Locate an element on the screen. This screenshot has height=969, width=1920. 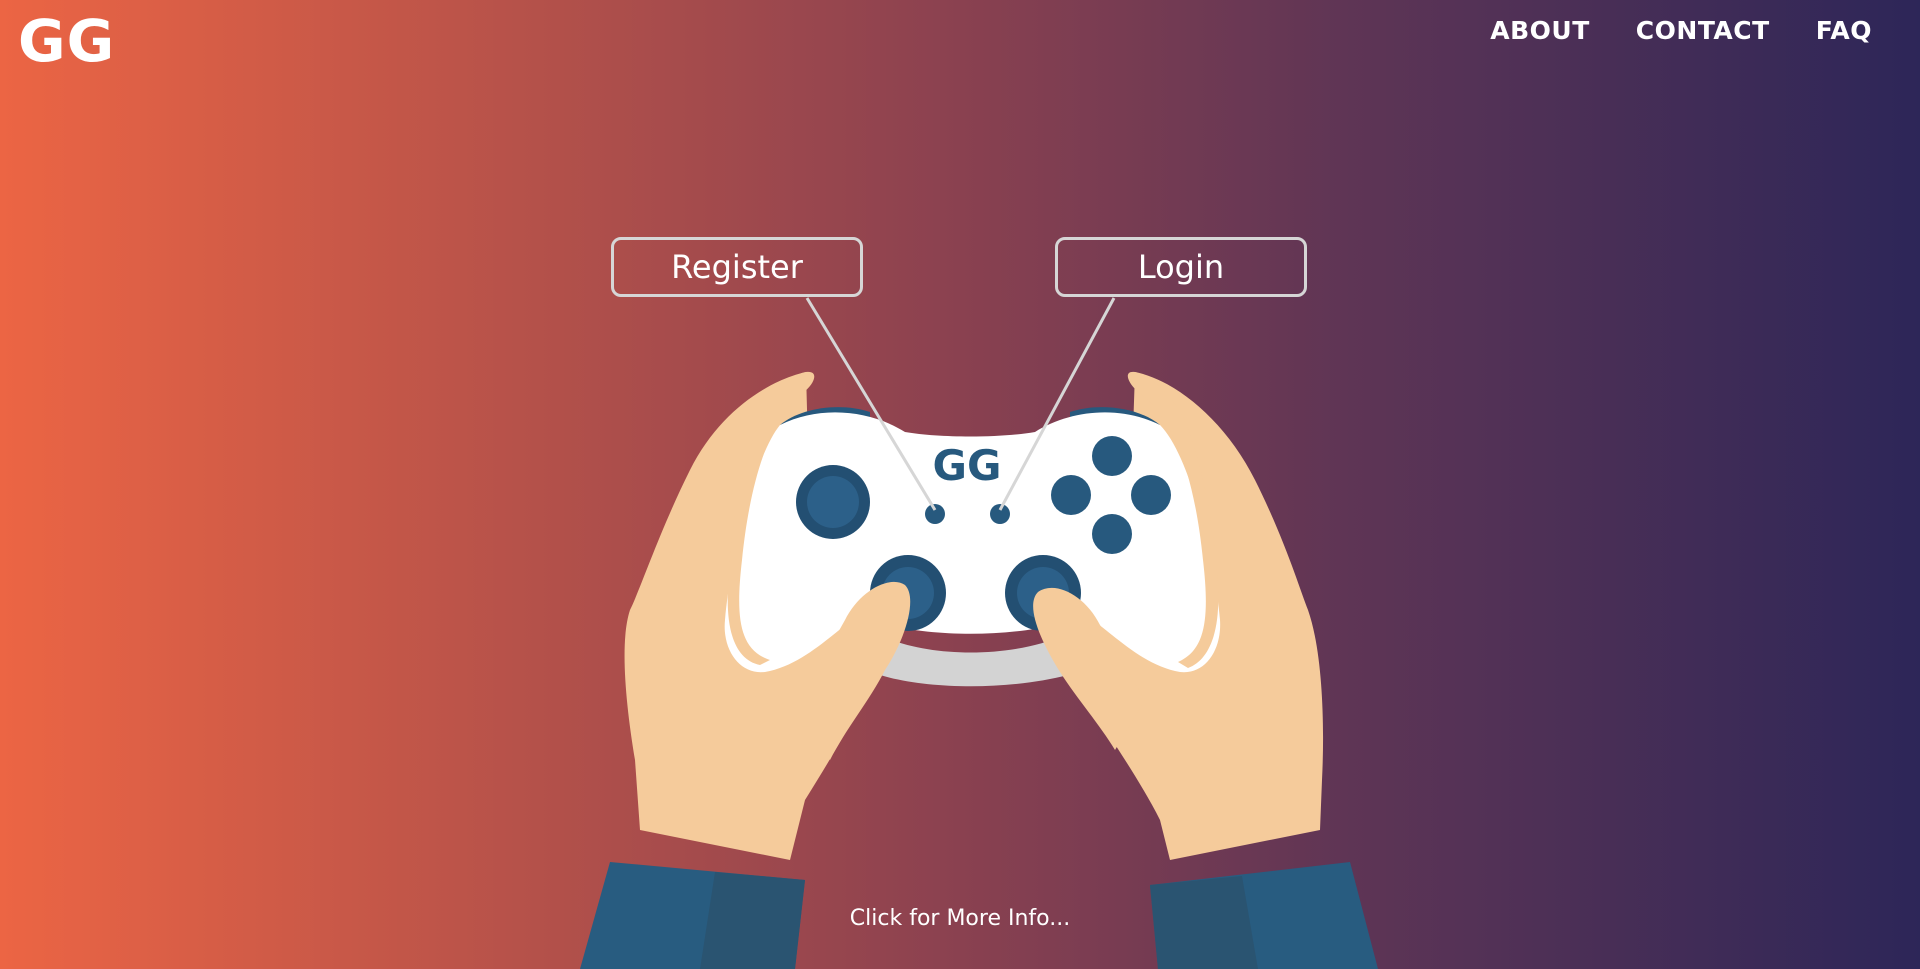
login-button: Login is located at coordinates (1181, 267).